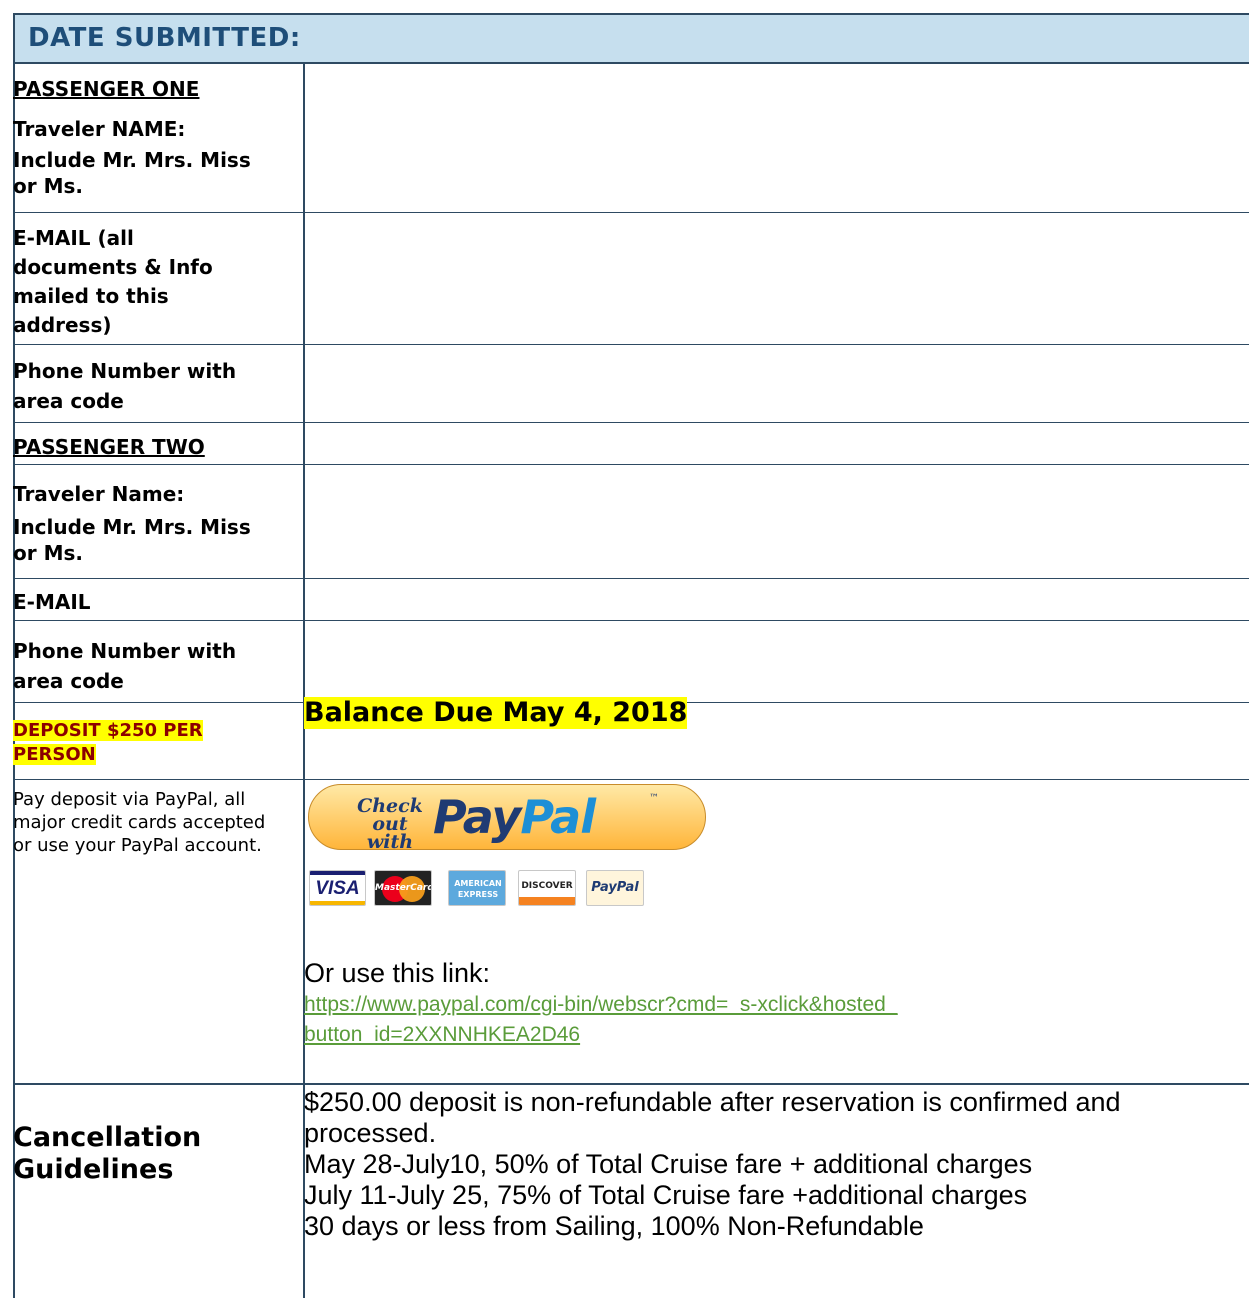 The height and width of the screenshot is (1298, 1249). Describe the element at coordinates (108, 742) in the screenshot. I see `deposit-label: DEPOSIT $250 PER PERSON` at that location.